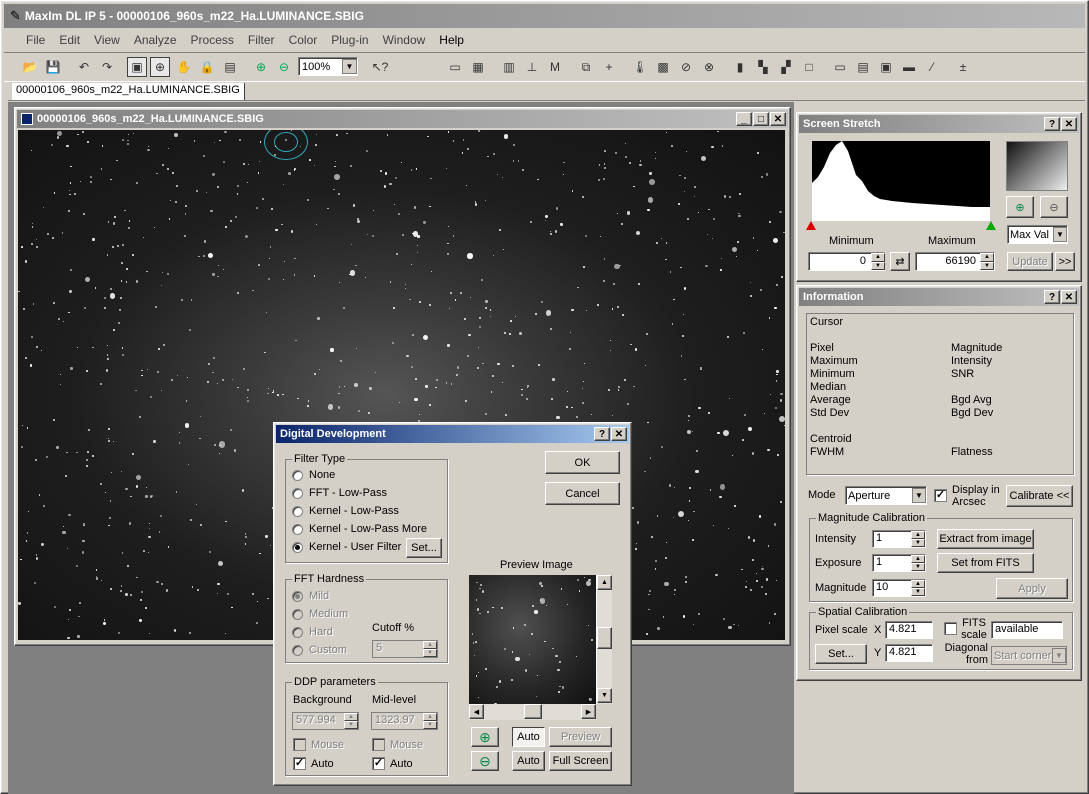 This screenshot has width=1089, height=794. What do you see at coordinates (478, 67) in the screenshot?
I see `grid-icon: ▦` at bounding box center [478, 67].